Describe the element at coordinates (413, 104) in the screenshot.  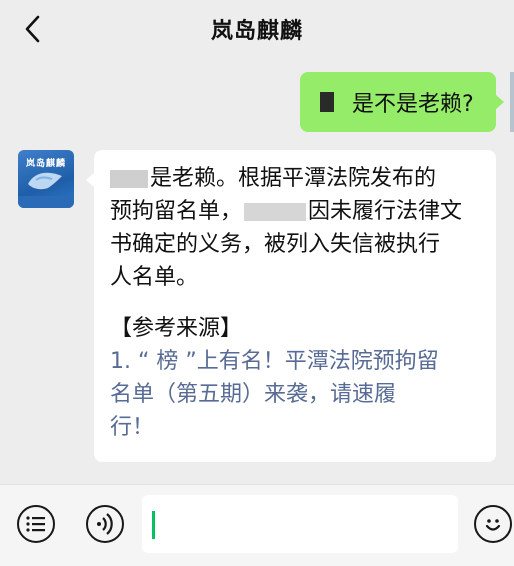
I see `outgoing-message-text: 是不是老赖?` at that location.